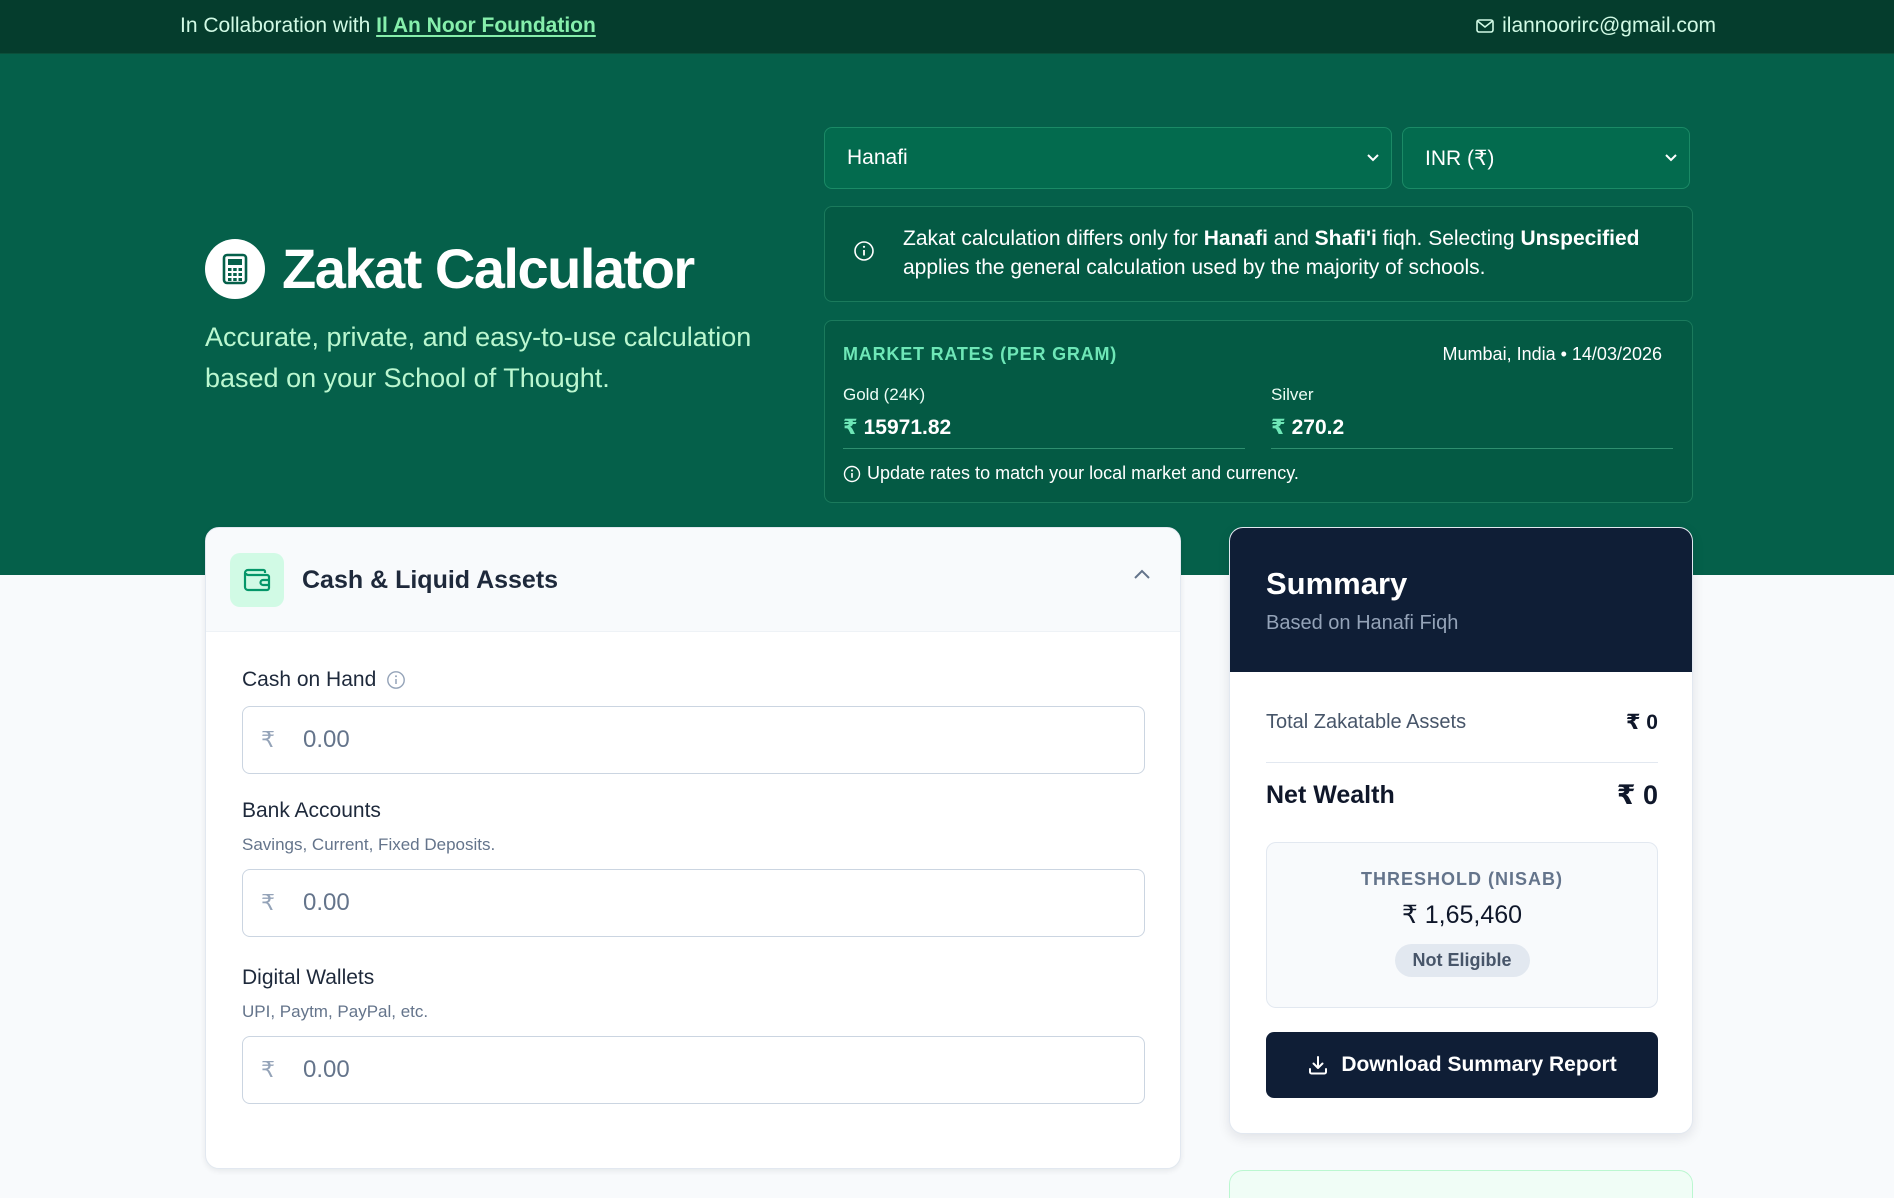 This screenshot has height=1198, width=1894. Describe the element at coordinates (488, 268) in the screenshot. I see `page-title: Zakat Calculator` at that location.